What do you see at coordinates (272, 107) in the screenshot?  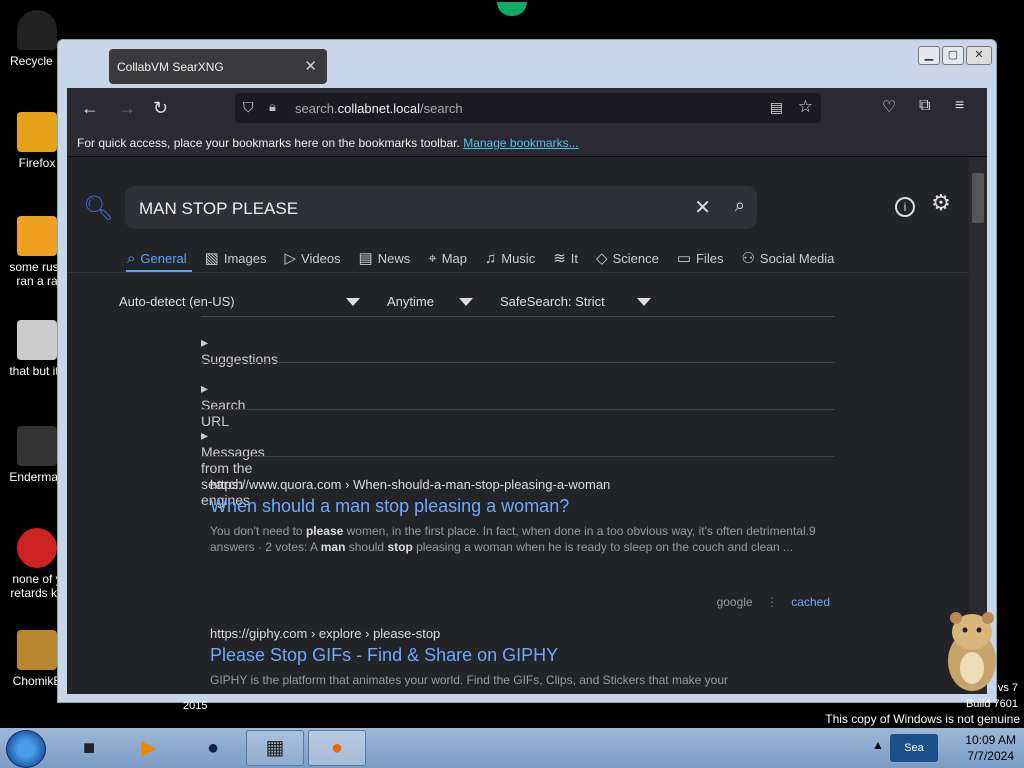 I see `lock-icon: 🔒︎` at bounding box center [272, 107].